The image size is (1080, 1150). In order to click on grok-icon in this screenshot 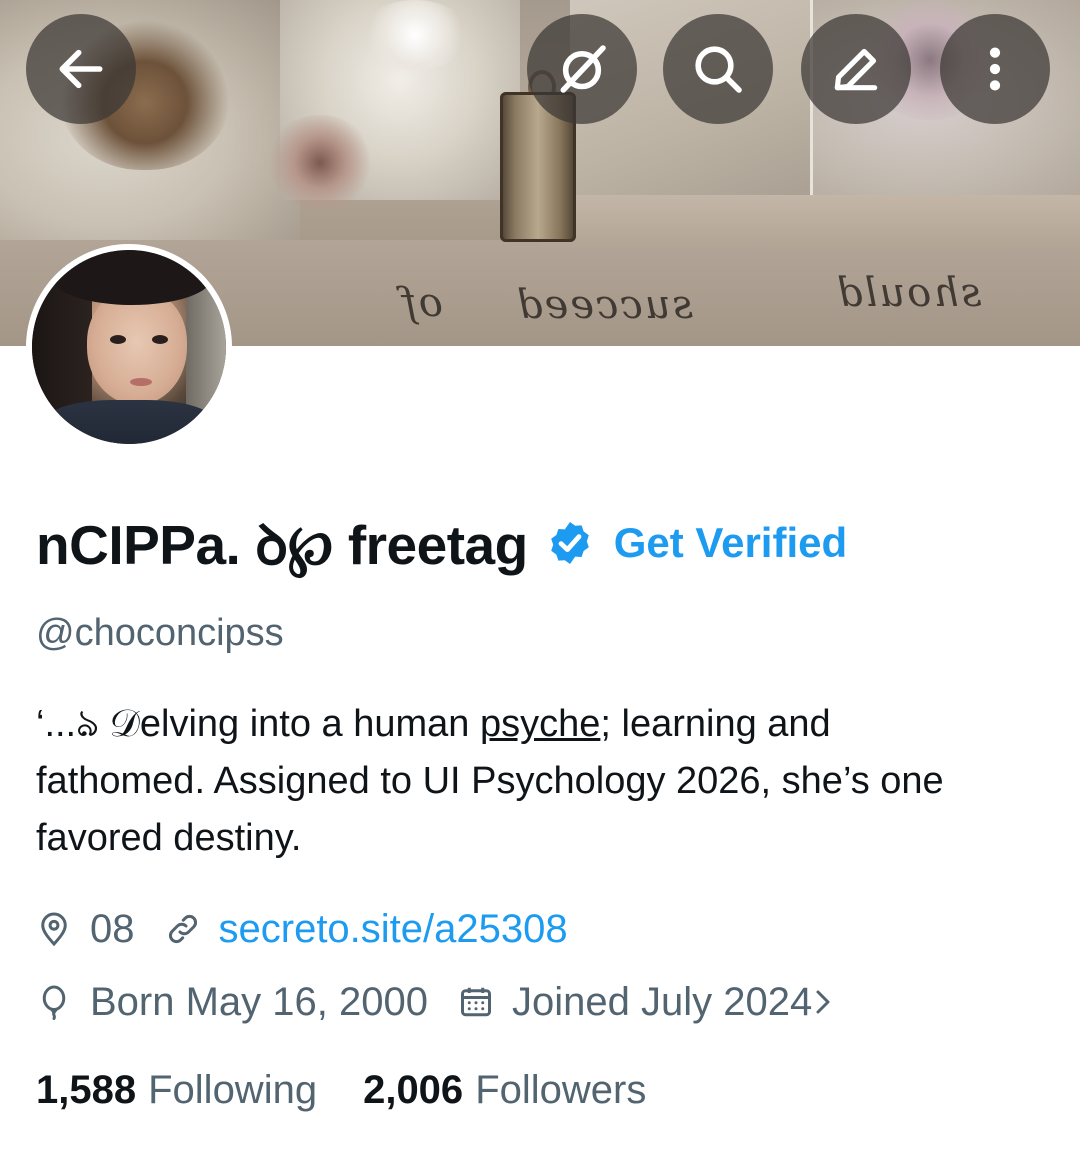, I will do `click(583, 69)`.